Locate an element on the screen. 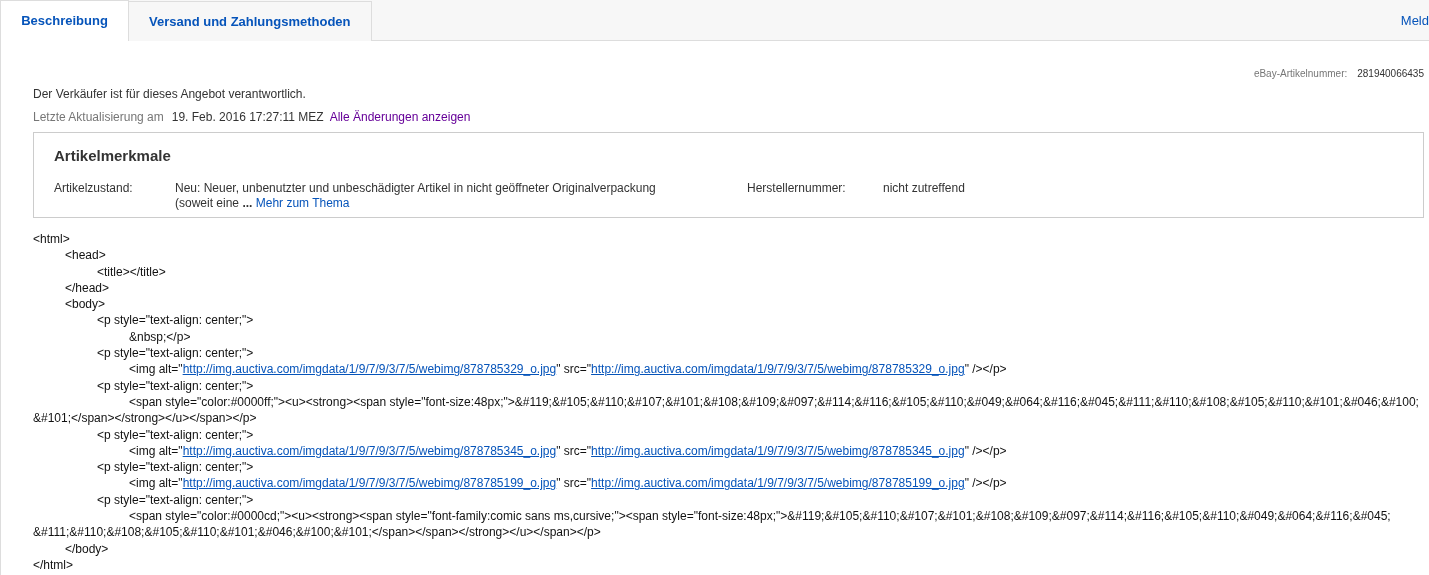 This screenshot has height=575, width=1429. source-line: <head> is located at coordinates (85, 255).